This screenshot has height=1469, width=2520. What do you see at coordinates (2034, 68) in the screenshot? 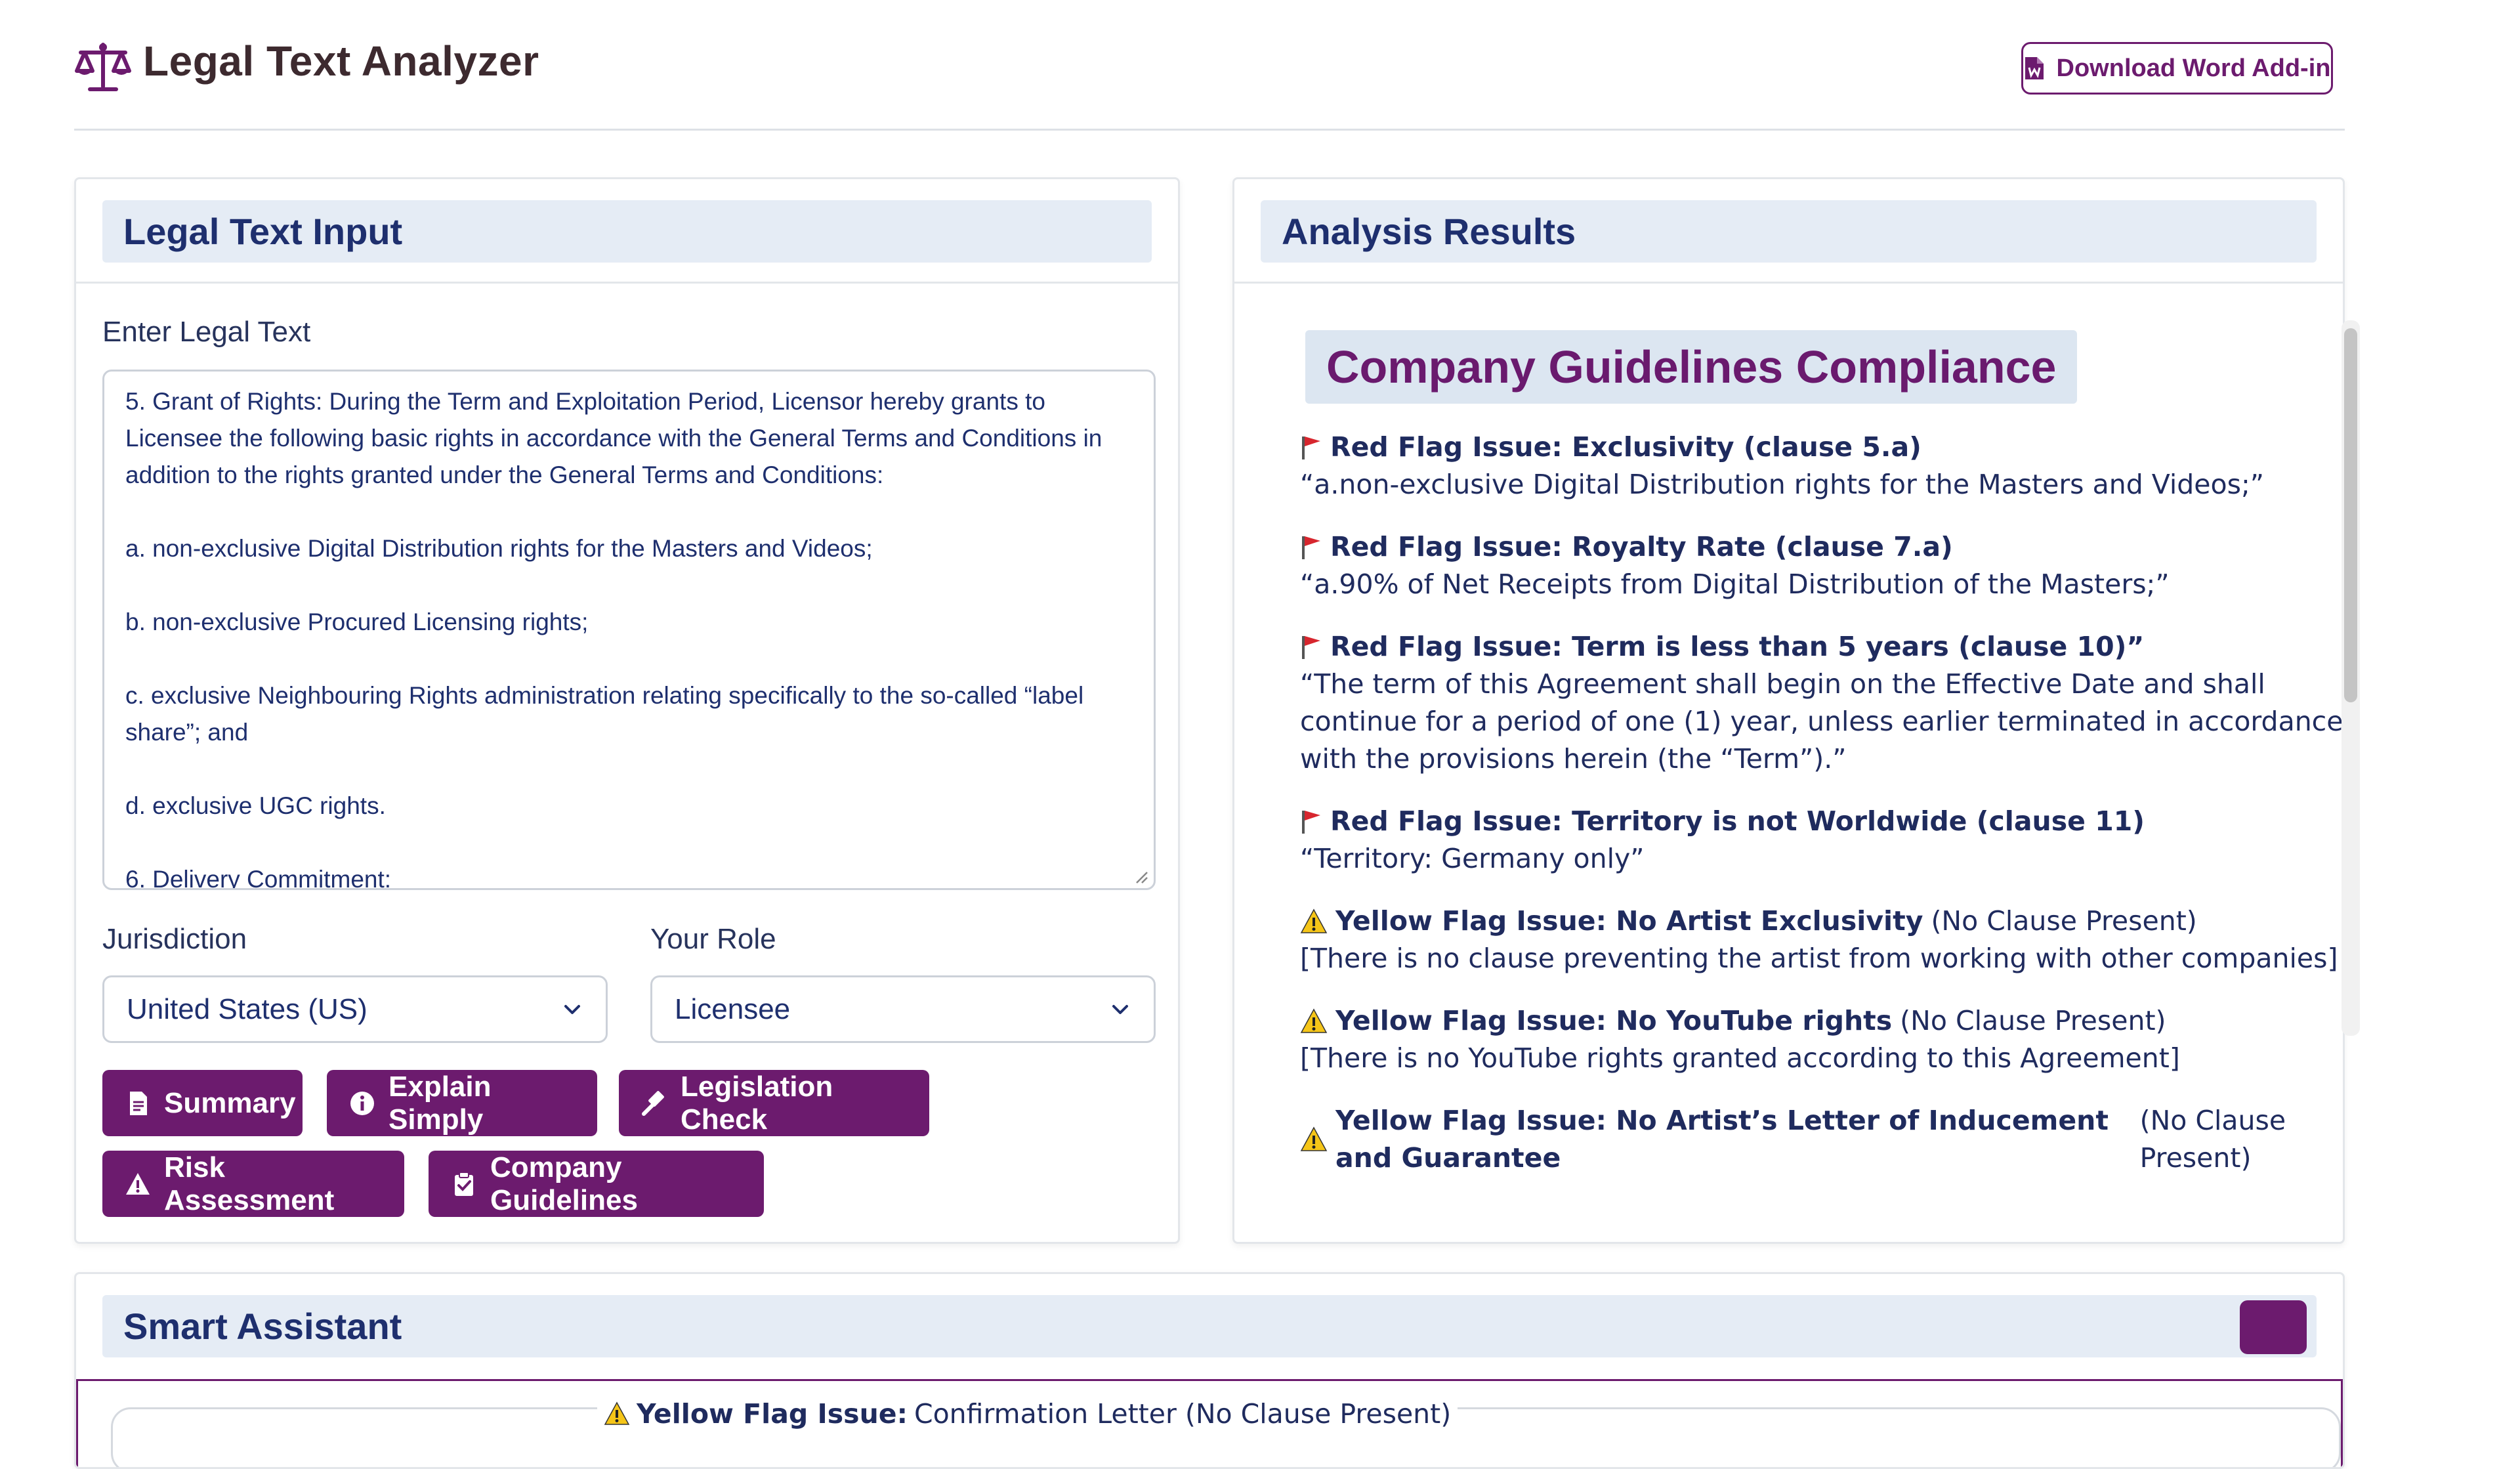
I see `word-file-icon` at bounding box center [2034, 68].